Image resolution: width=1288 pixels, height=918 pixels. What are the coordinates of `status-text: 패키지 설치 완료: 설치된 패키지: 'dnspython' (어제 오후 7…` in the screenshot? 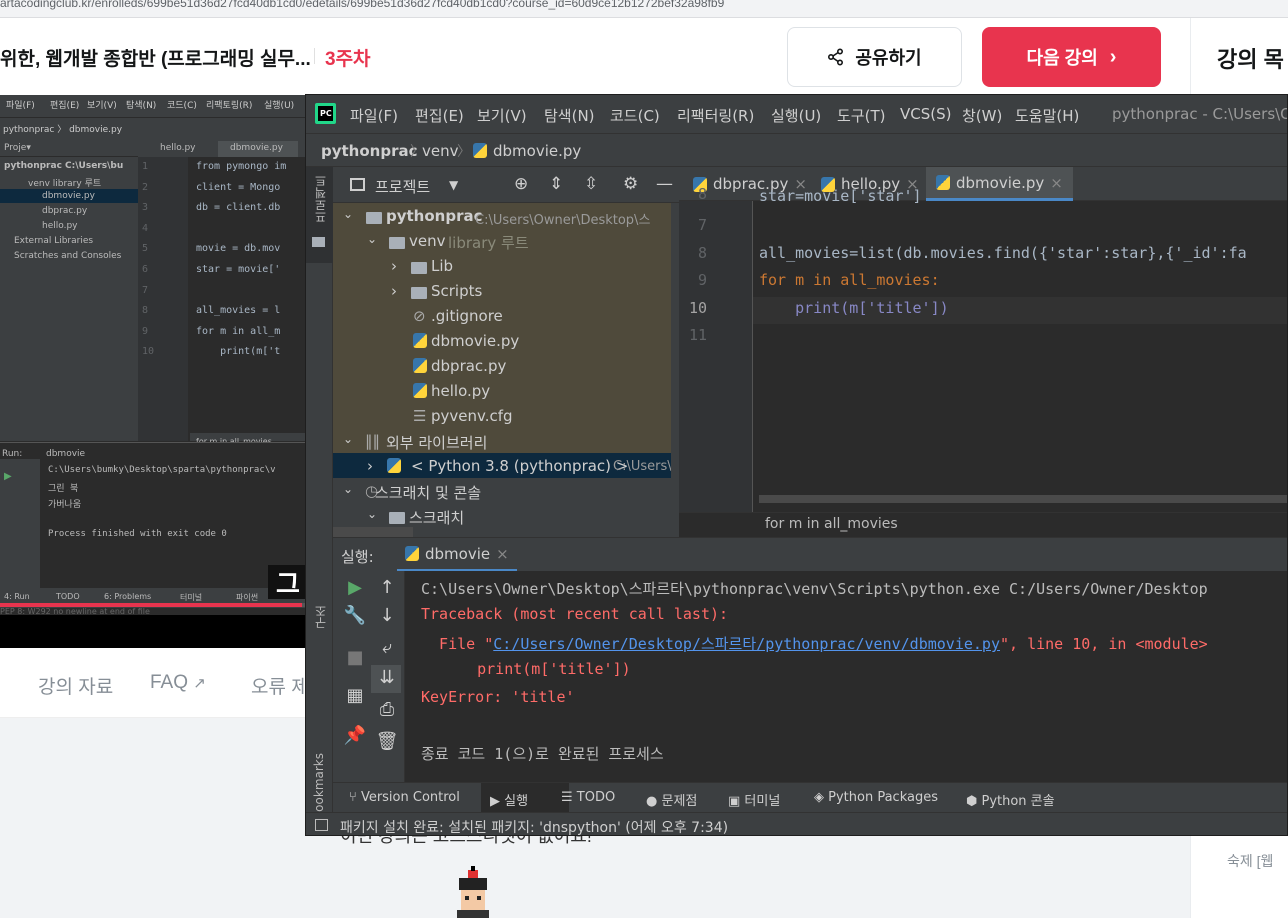 It's located at (534, 828).